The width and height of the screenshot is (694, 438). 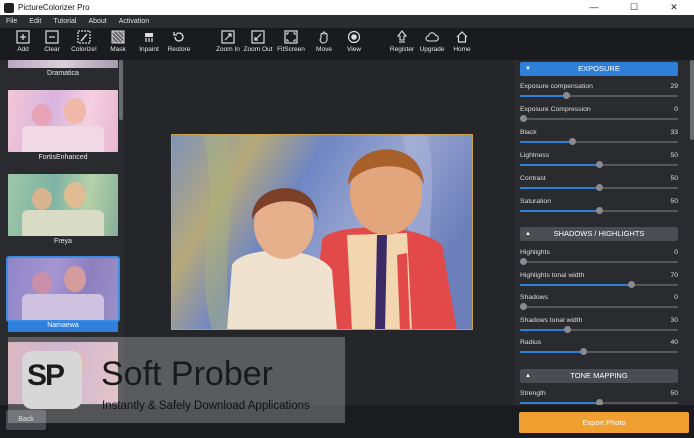 I want to click on preset-scrollbar, so click(x=121, y=90).